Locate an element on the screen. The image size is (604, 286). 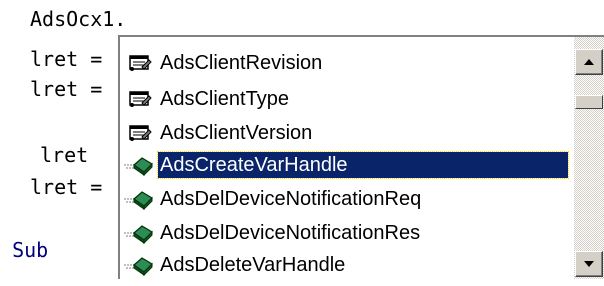
code-line-1: AdsOcx1. is located at coordinates (78, 19).